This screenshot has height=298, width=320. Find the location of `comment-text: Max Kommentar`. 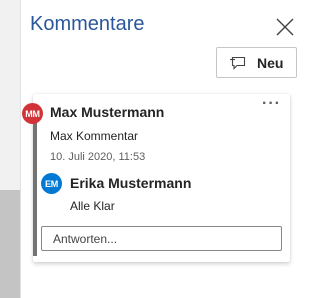

comment-text: Max Kommentar is located at coordinates (94, 136).